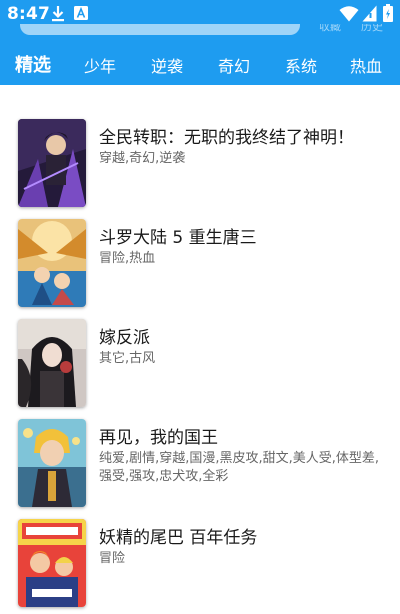 The width and height of the screenshot is (400, 614). Describe the element at coordinates (33, 64) in the screenshot. I see `tab-featured: 精选` at that location.